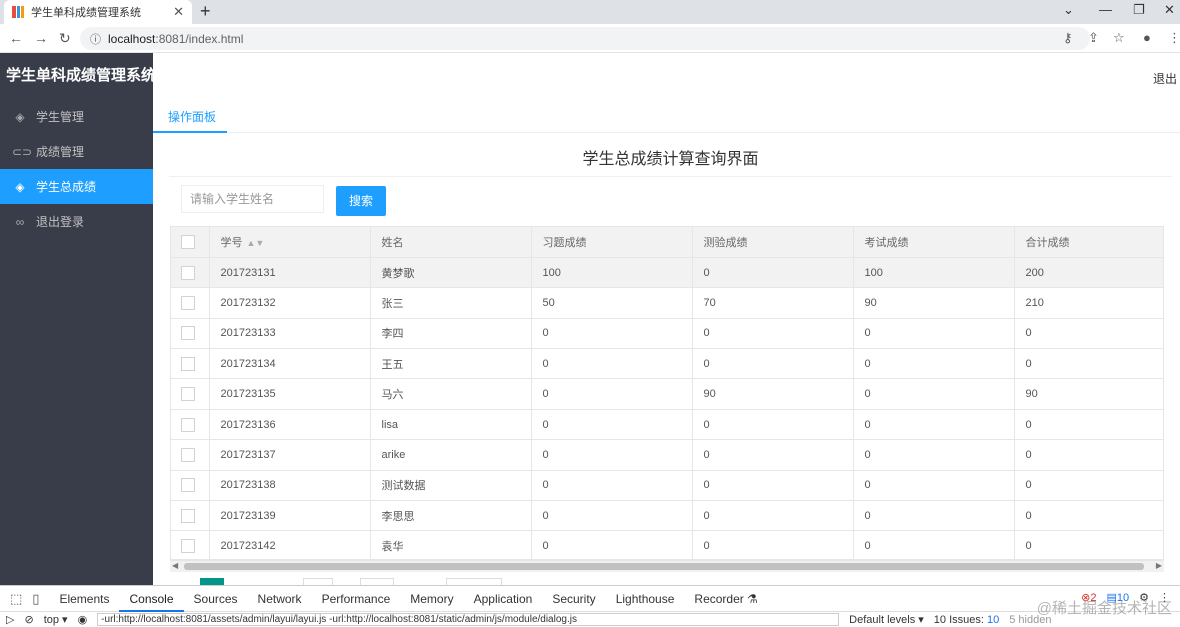  I want to click on sidebar-item-total-score: ◈ 学生总成绩, so click(76, 186).